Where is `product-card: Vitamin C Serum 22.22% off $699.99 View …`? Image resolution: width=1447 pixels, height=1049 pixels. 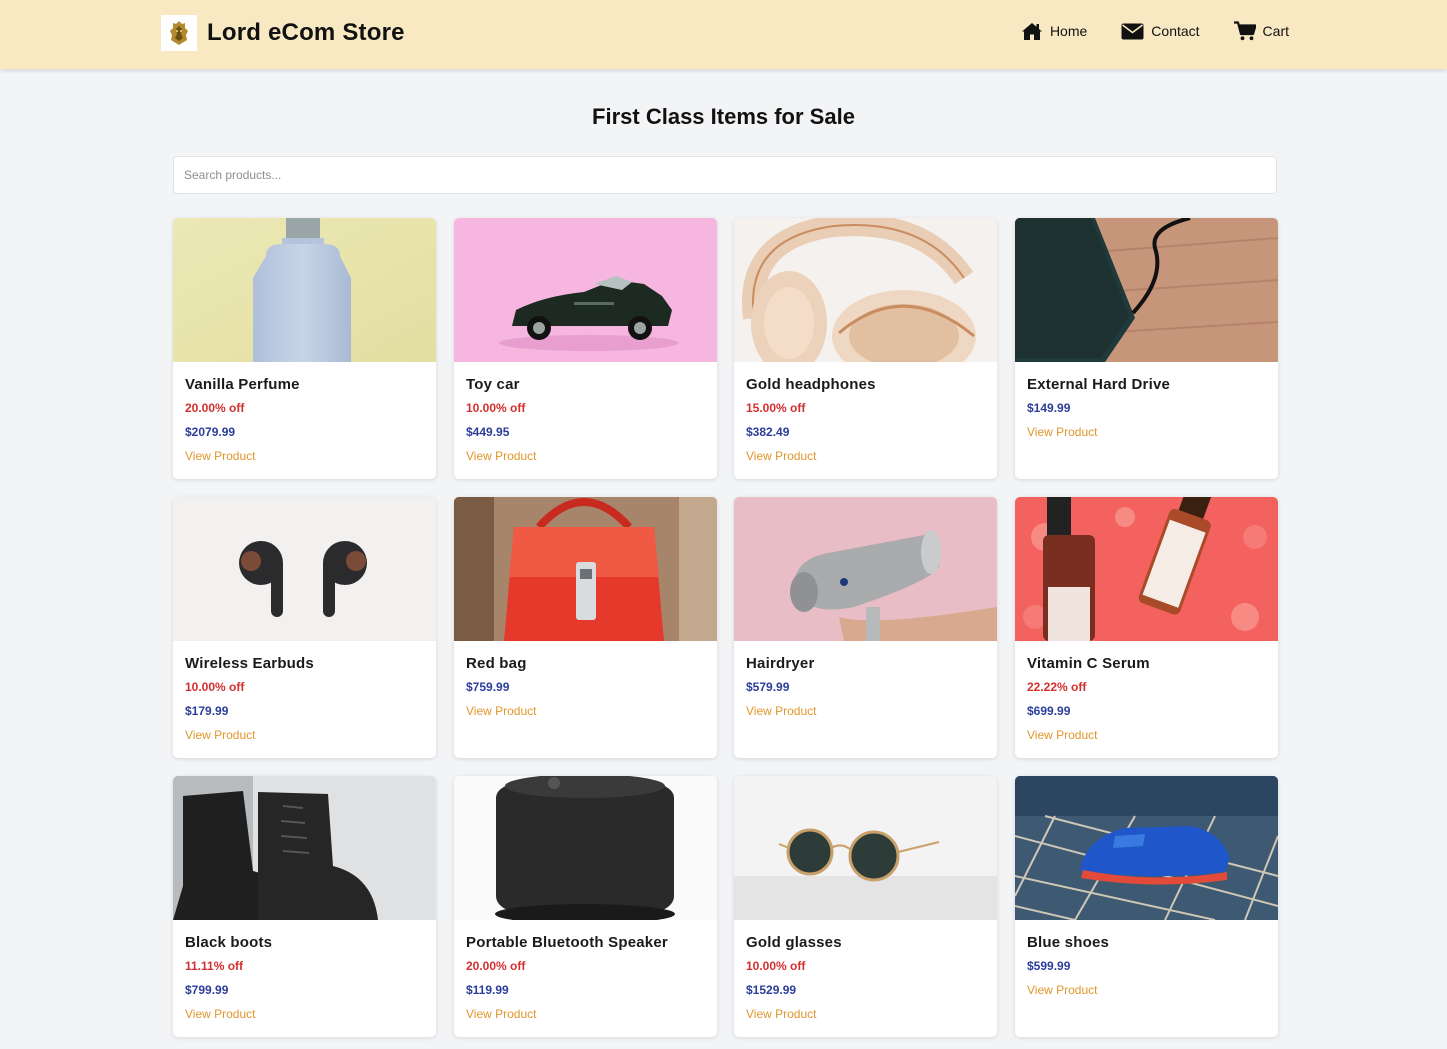
product-card: Vitamin C Serum 22.22% off $699.99 View … is located at coordinates (1146, 627).